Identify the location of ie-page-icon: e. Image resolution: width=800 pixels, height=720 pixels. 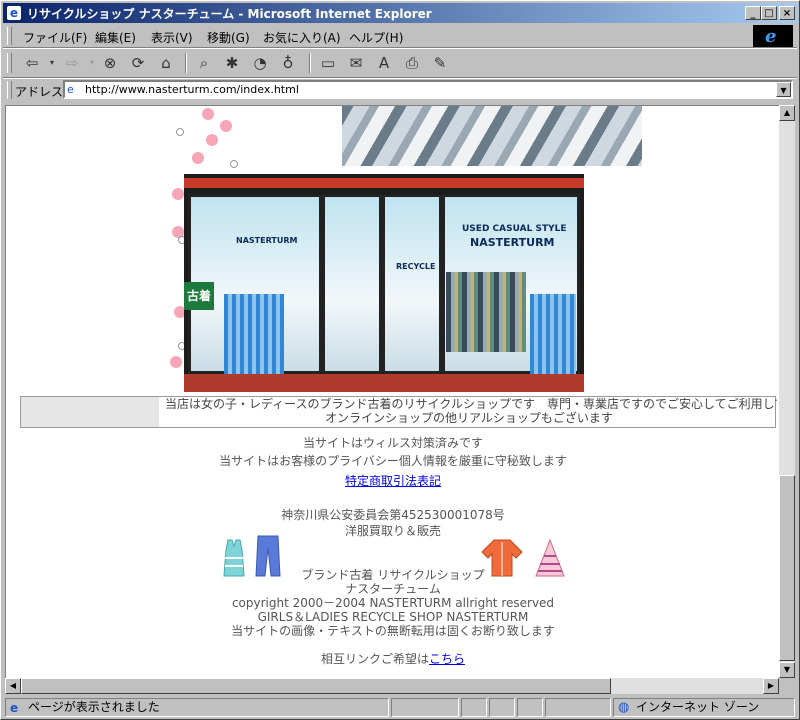
(14, 13).